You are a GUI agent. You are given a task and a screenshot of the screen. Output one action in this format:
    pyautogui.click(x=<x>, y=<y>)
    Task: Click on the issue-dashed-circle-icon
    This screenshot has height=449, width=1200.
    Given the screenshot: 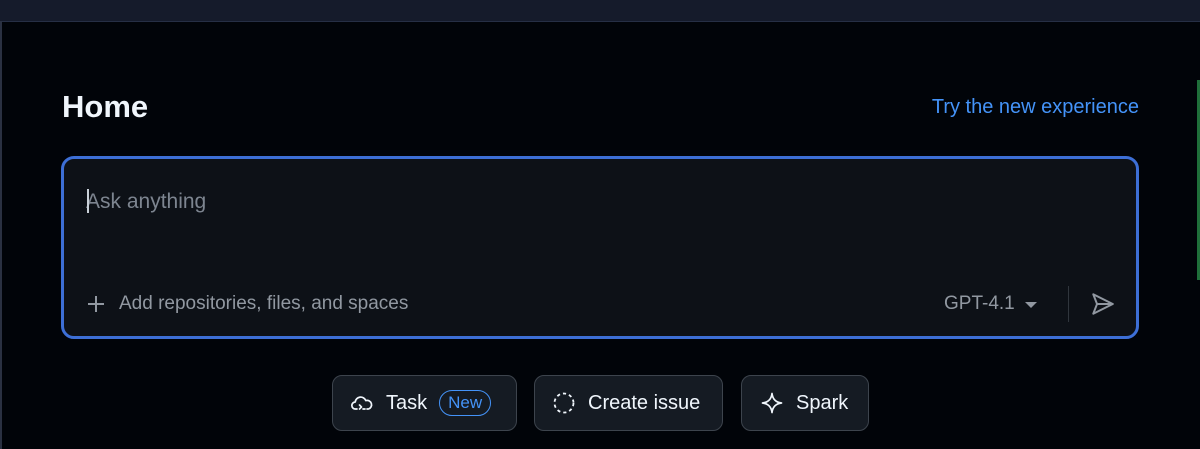 What is the action you would take?
    pyautogui.click(x=564, y=403)
    